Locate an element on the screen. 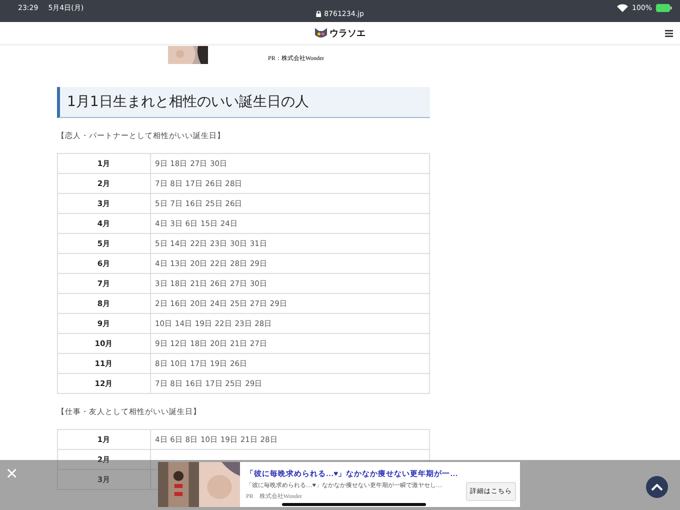  section-heading: 1月1日生まれと相性のいい誕生日の人 is located at coordinates (243, 102).